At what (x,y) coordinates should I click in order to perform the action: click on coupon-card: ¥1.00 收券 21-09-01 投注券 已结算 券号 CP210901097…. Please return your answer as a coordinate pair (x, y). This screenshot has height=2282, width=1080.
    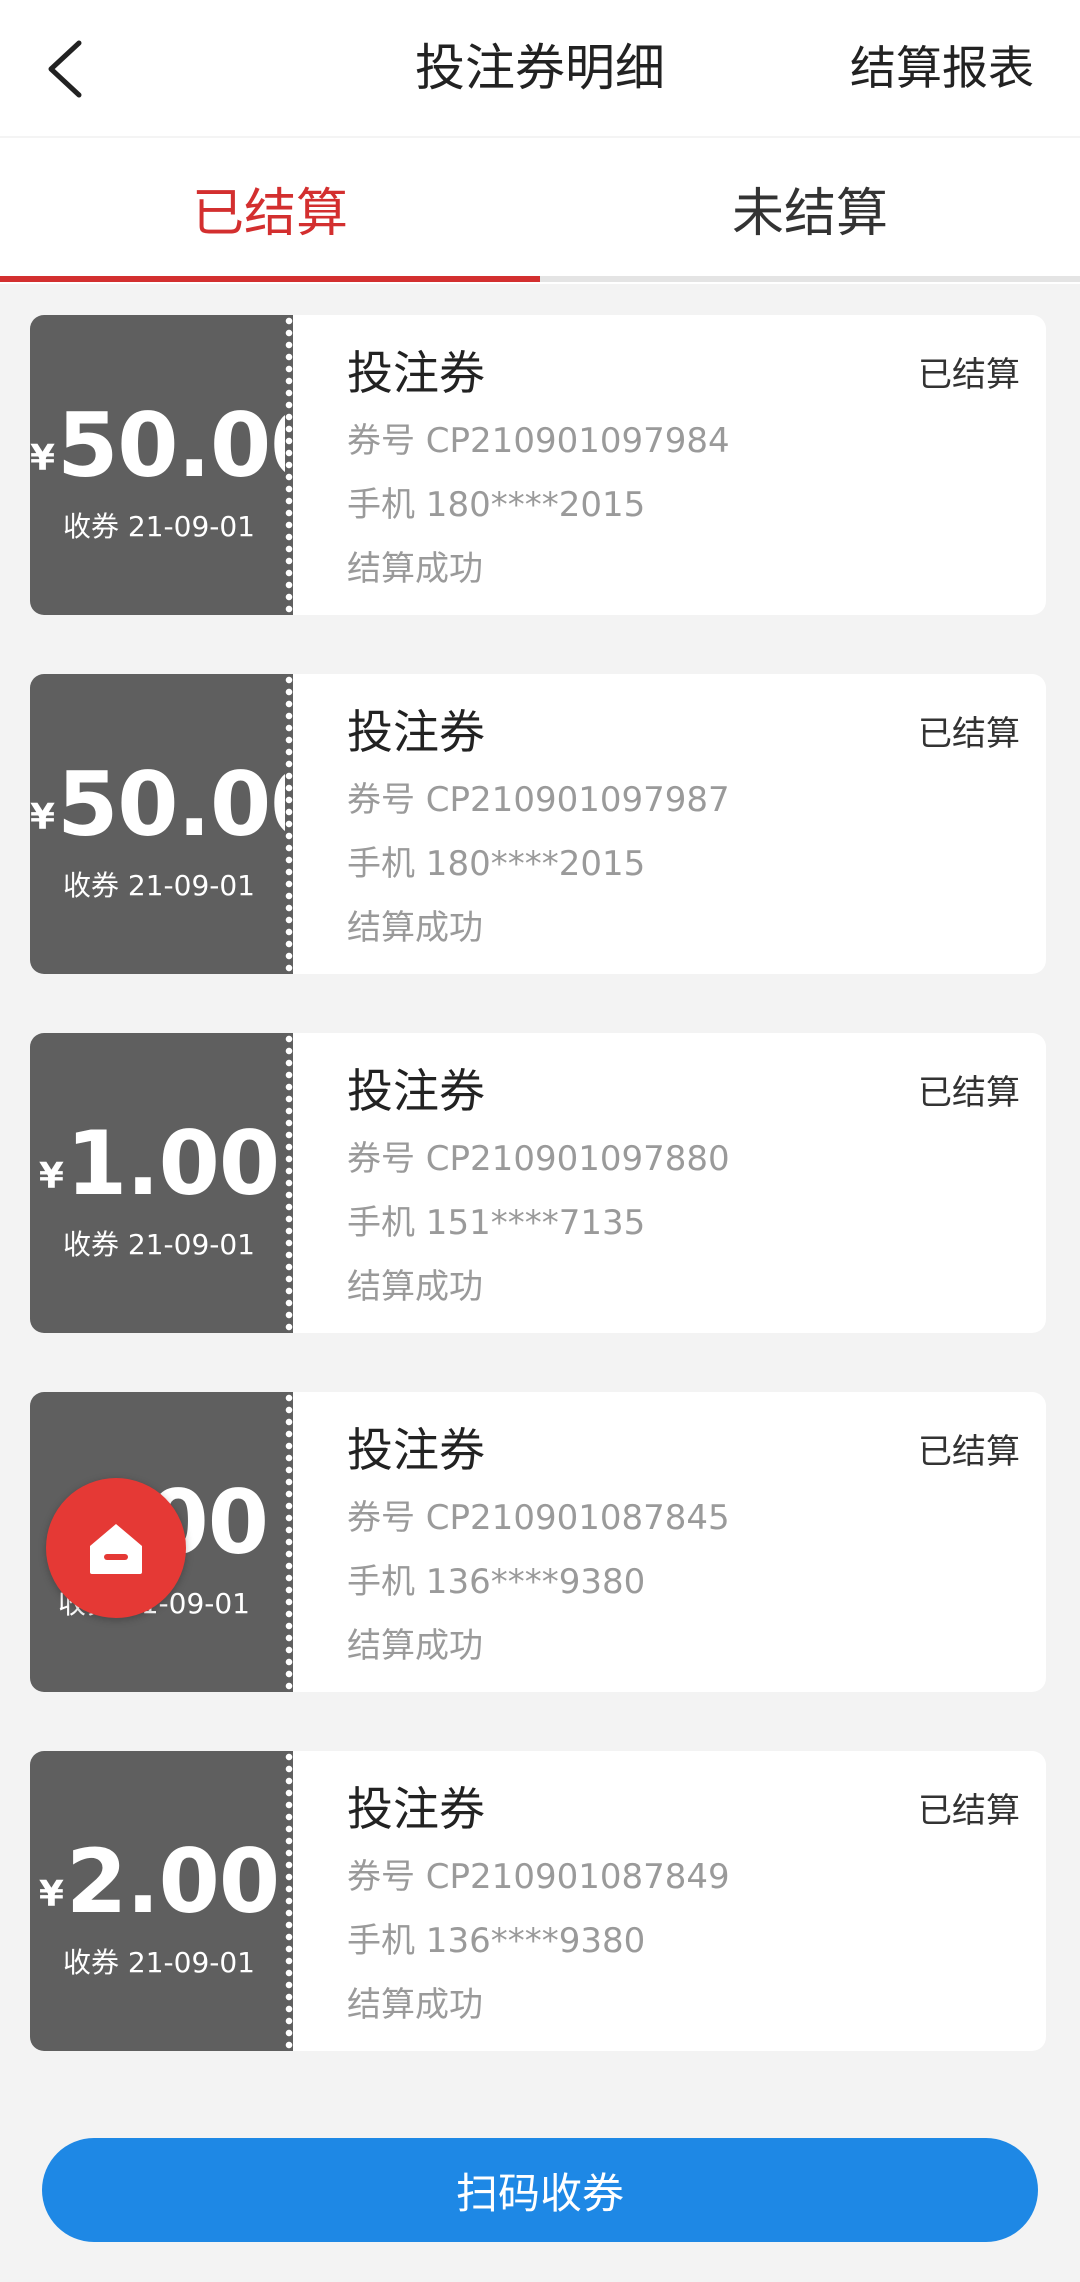
    Looking at the image, I should click on (538, 1183).